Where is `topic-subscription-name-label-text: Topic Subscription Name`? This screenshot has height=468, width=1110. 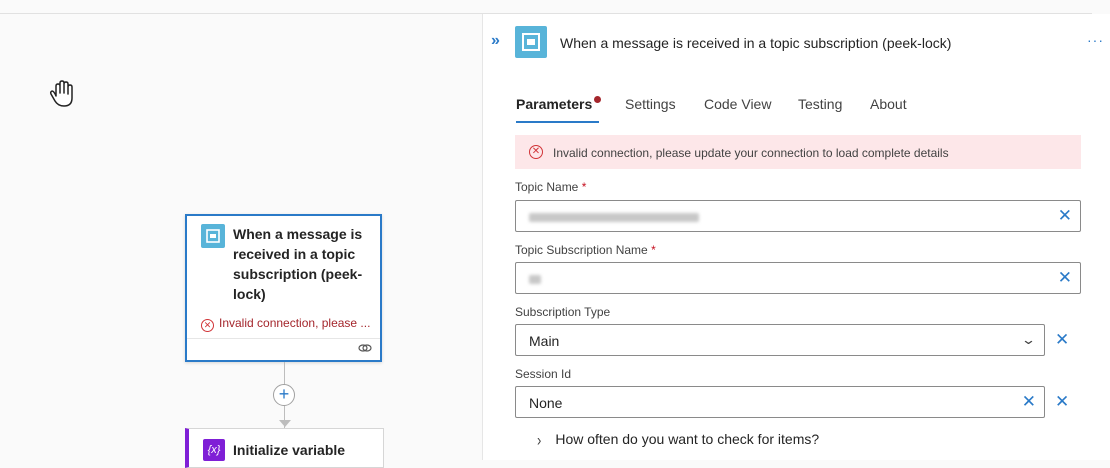 topic-subscription-name-label-text: Topic Subscription Name is located at coordinates (581, 250).